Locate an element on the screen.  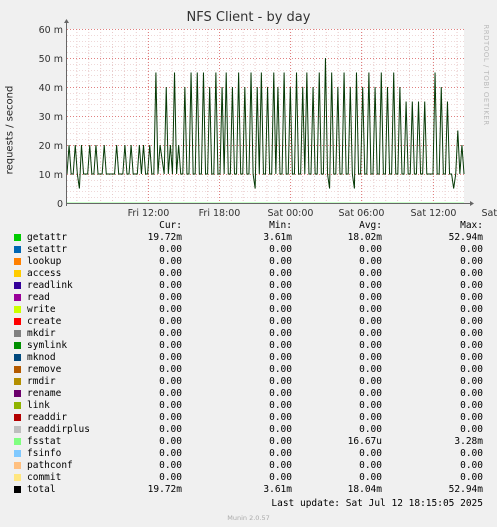
legend-series-name: rename is located at coordinates (44, 393).